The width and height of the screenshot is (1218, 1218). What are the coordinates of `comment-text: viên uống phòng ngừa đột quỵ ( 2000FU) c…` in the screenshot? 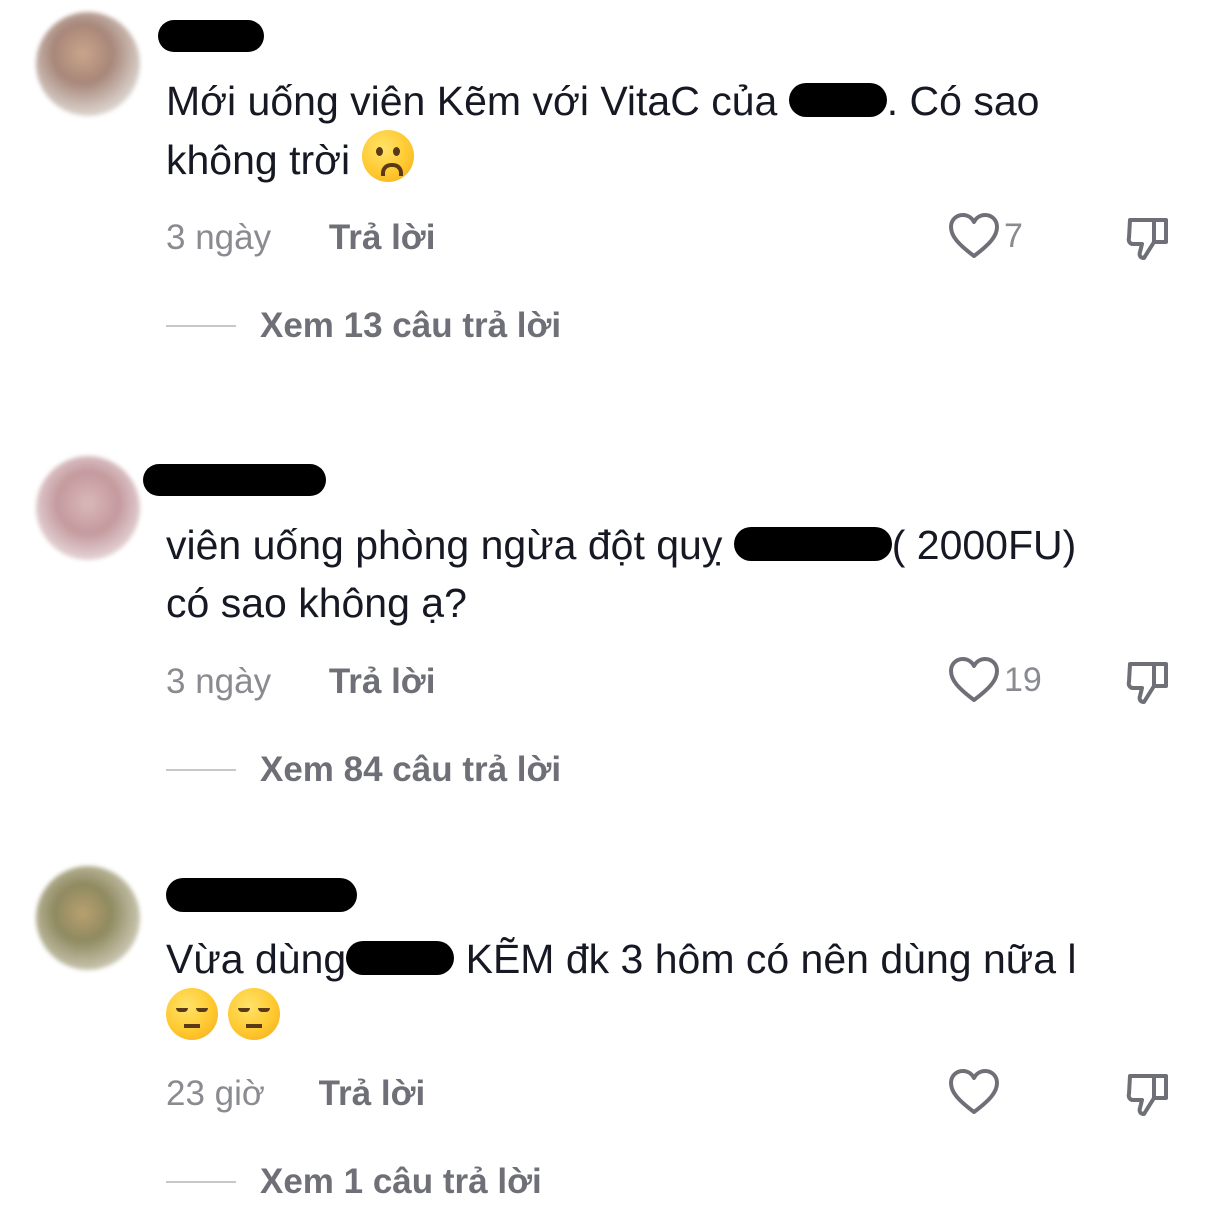 It's located at (676, 574).